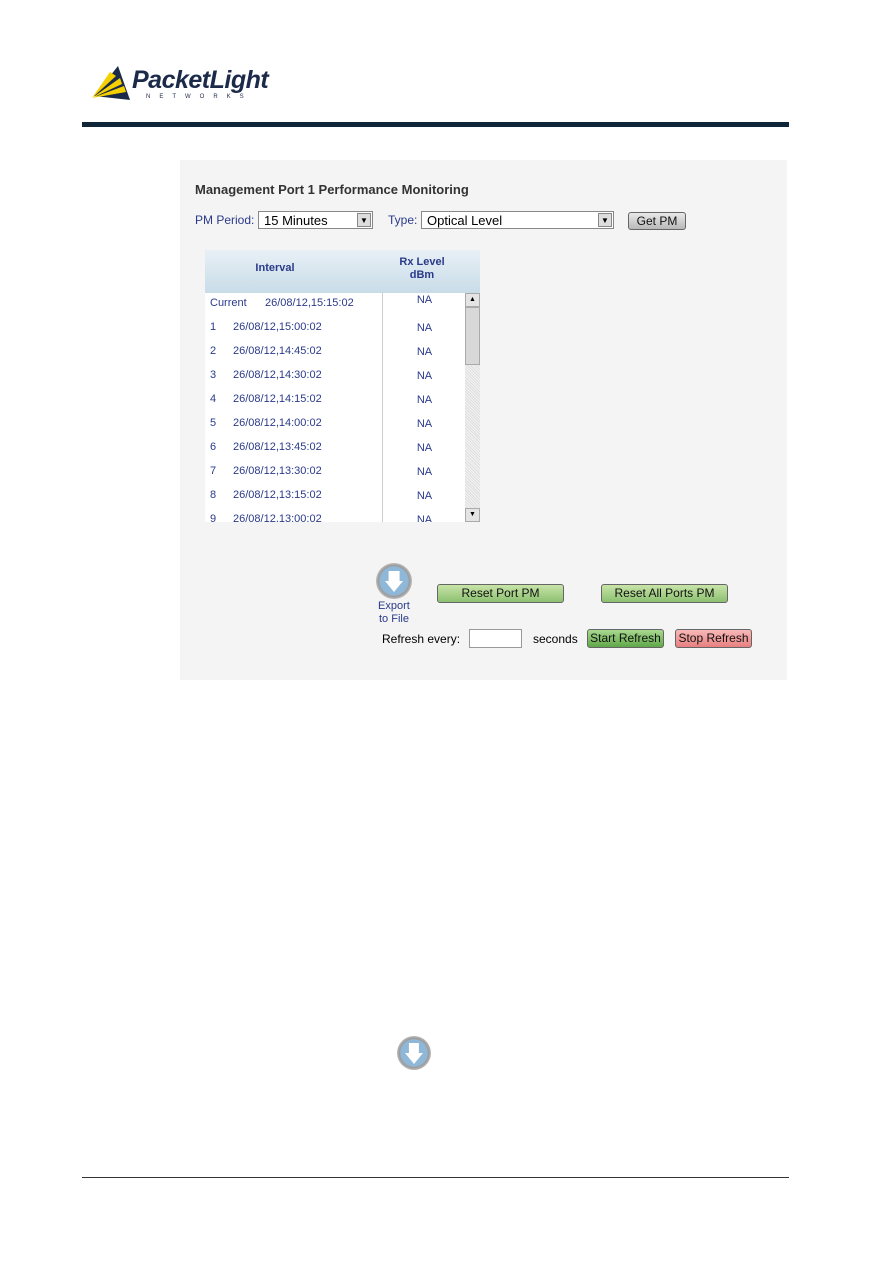  What do you see at coordinates (435, 124) in the screenshot?
I see `header-divider` at bounding box center [435, 124].